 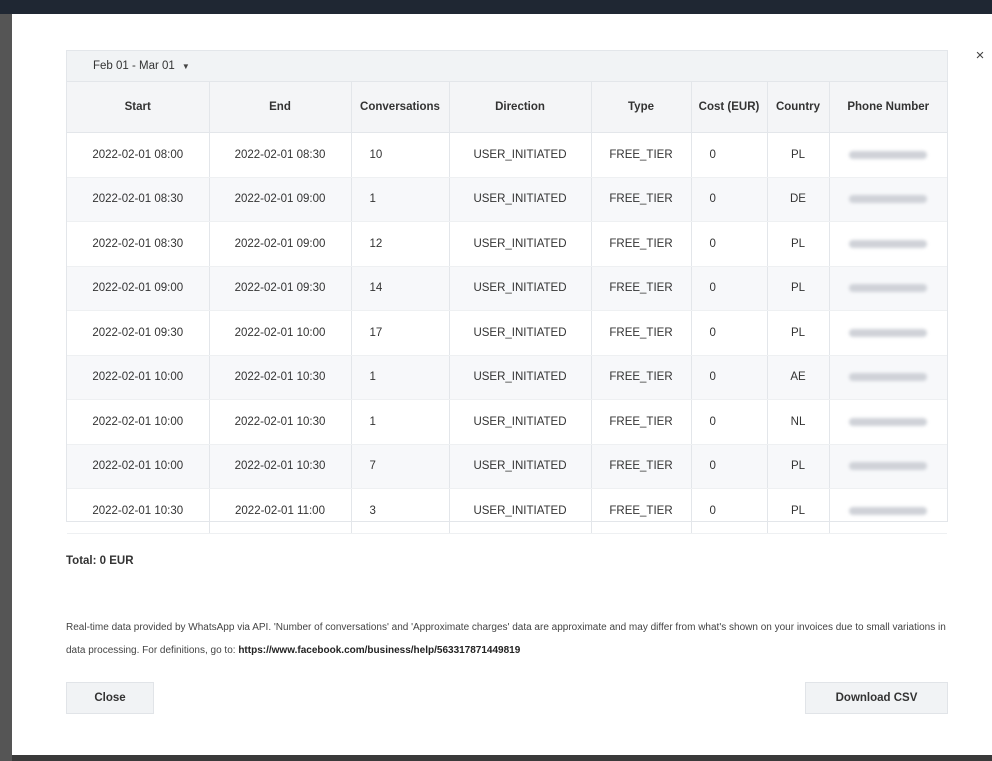 What do you see at coordinates (400, 511) in the screenshot?
I see `cell-conversations: 3` at bounding box center [400, 511].